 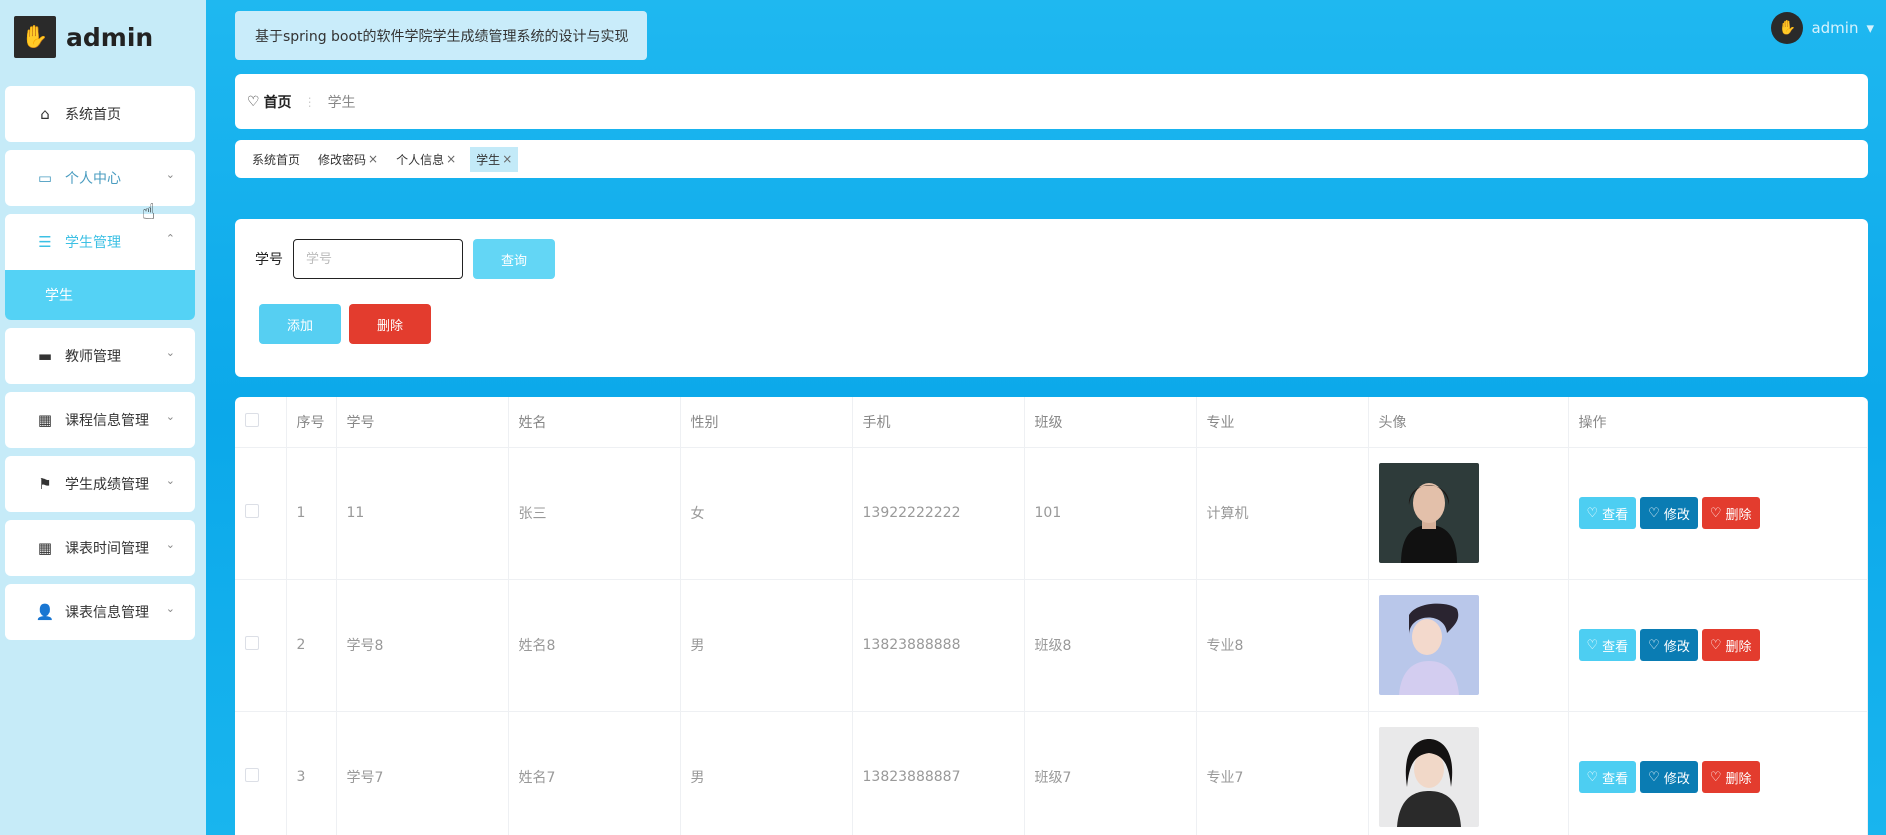 I want to click on cell-student-id: 学号8, so click(x=422, y=645).